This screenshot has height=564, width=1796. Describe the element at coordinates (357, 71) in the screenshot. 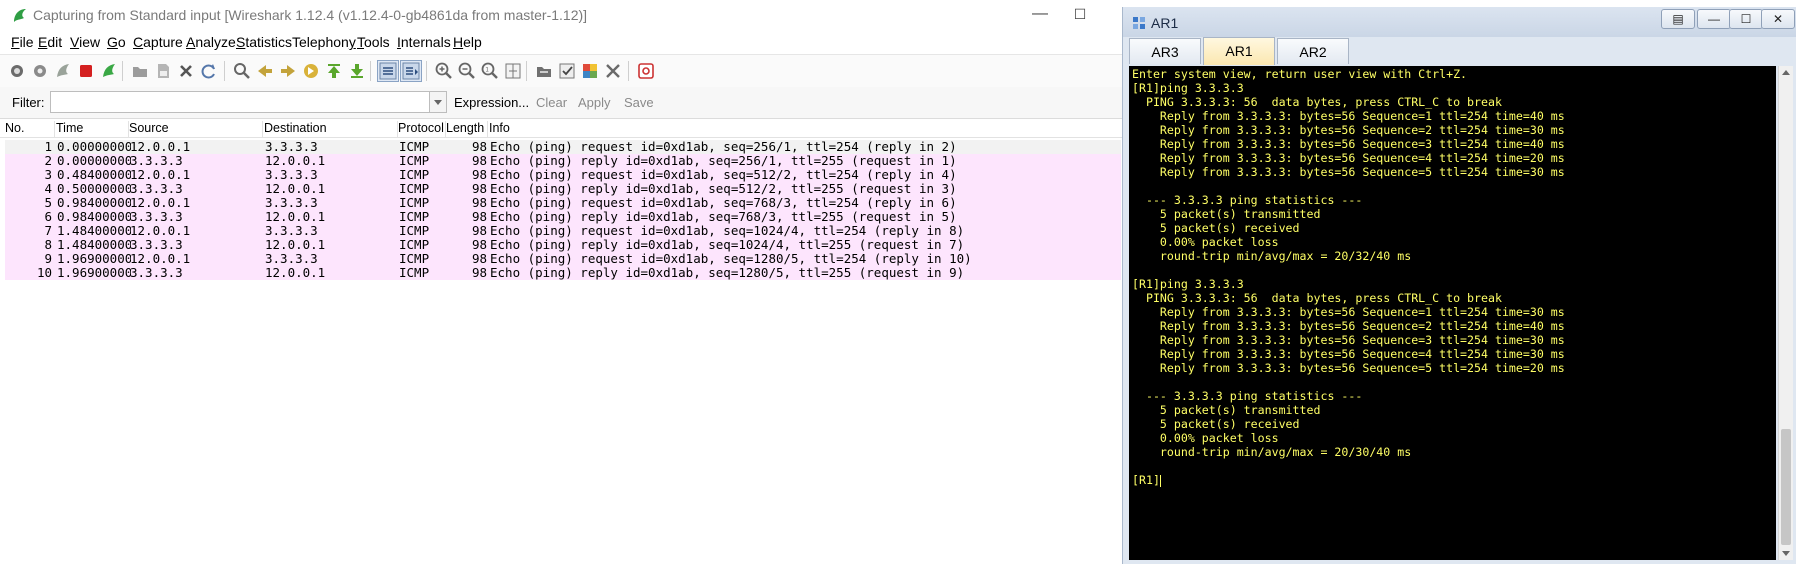

I see `go-last-icon` at that location.